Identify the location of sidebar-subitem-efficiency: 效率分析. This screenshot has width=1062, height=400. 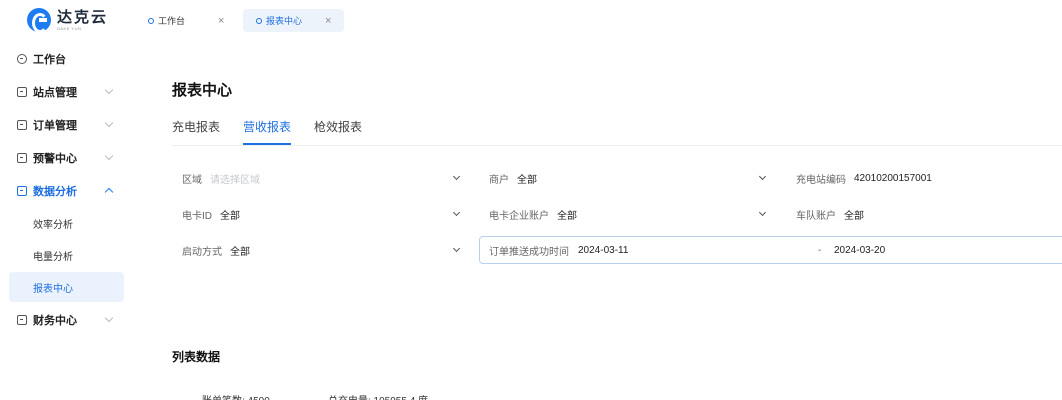
(66, 223).